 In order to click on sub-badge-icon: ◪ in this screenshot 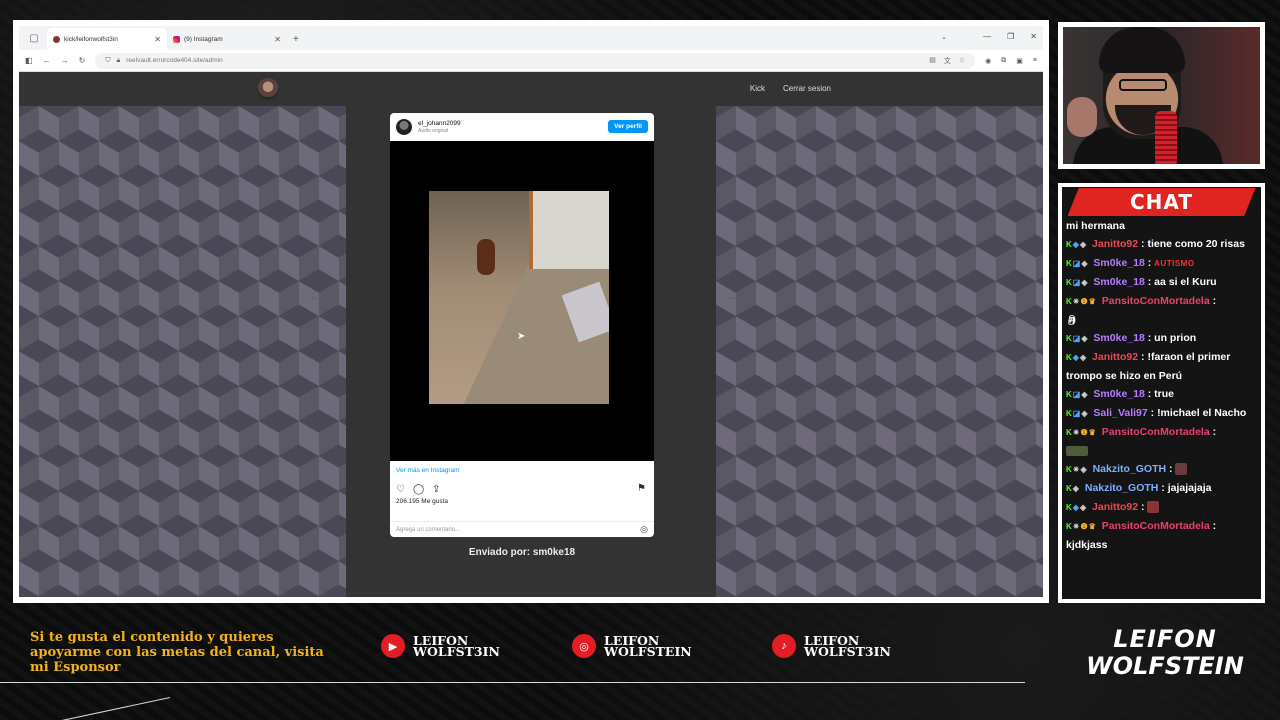, I will do `click(1076, 282)`.